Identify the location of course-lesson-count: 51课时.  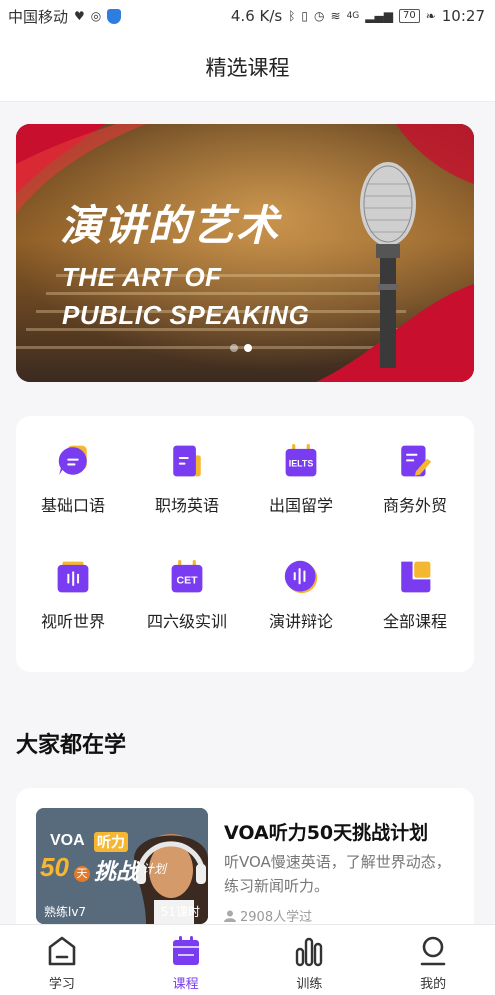
(180, 912).